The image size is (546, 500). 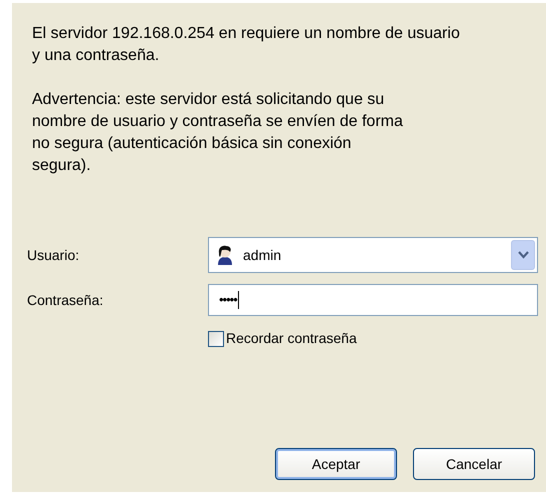 I want to click on username-value: admin, so click(x=262, y=255).